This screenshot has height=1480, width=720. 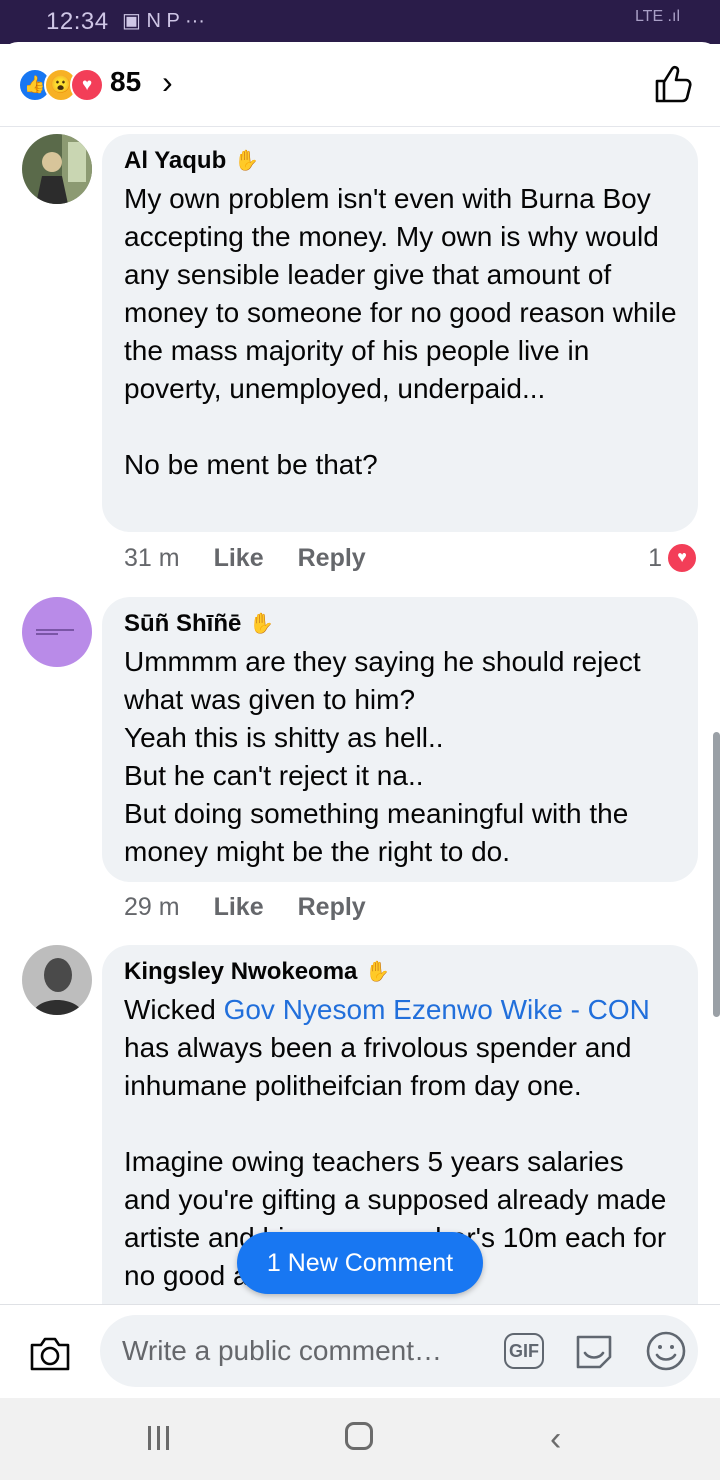 I want to click on recent-apps-icon, so click(x=159, y=1438).